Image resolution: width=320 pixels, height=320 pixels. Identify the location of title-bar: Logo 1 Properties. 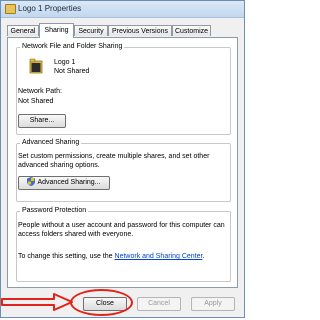
(122, 9).